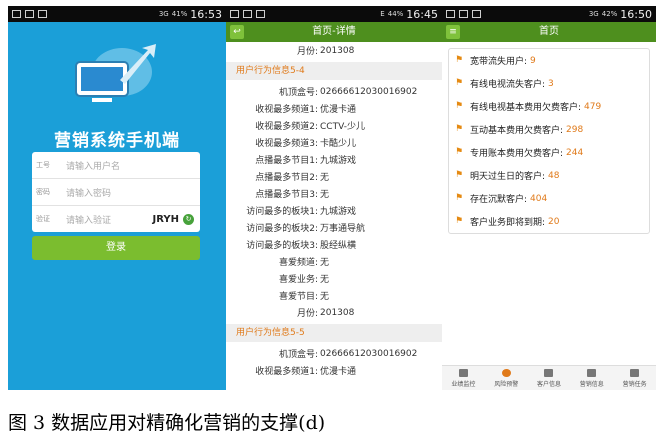 This screenshot has width=662, height=441. I want to click on nav-item: 营销信息, so click(591, 378).